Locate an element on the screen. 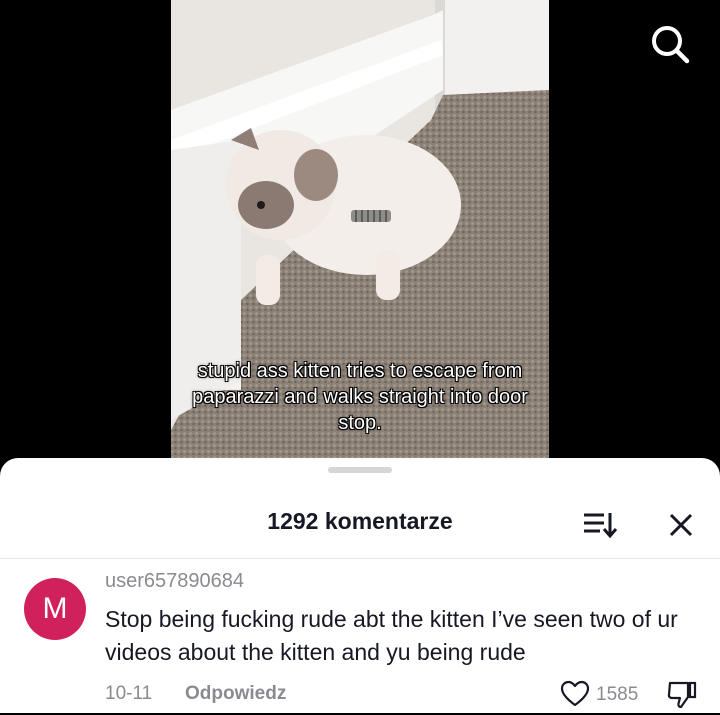  close-icon is located at coordinates (681, 525).